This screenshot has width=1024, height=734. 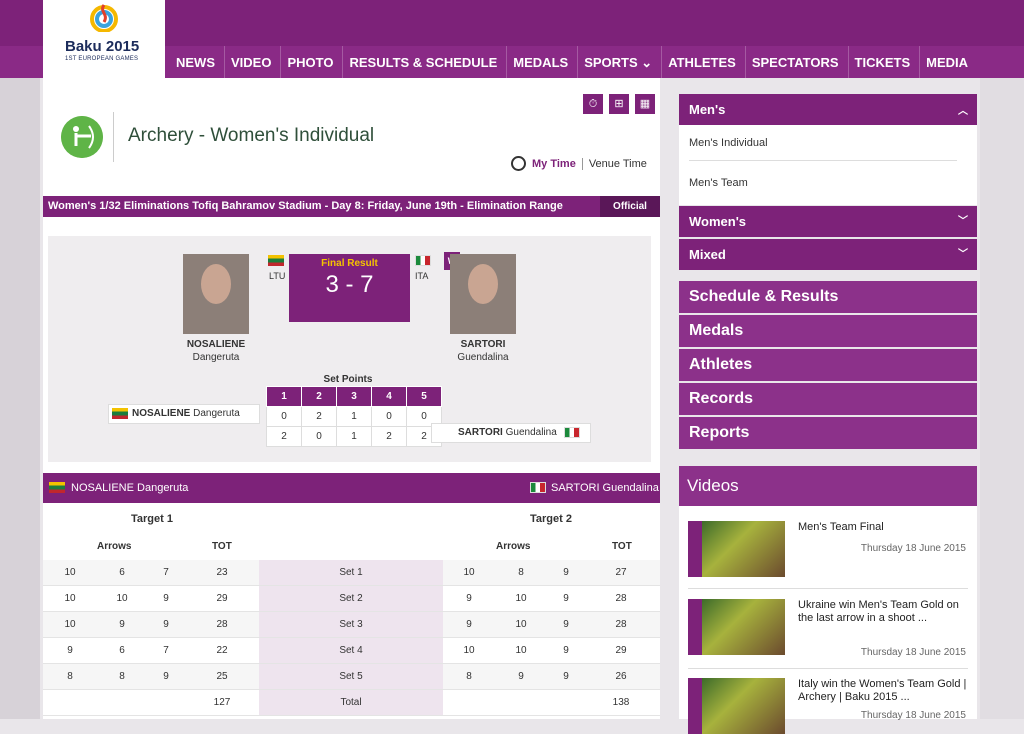 I want to click on ita-flag-icon, so click(x=571, y=432).